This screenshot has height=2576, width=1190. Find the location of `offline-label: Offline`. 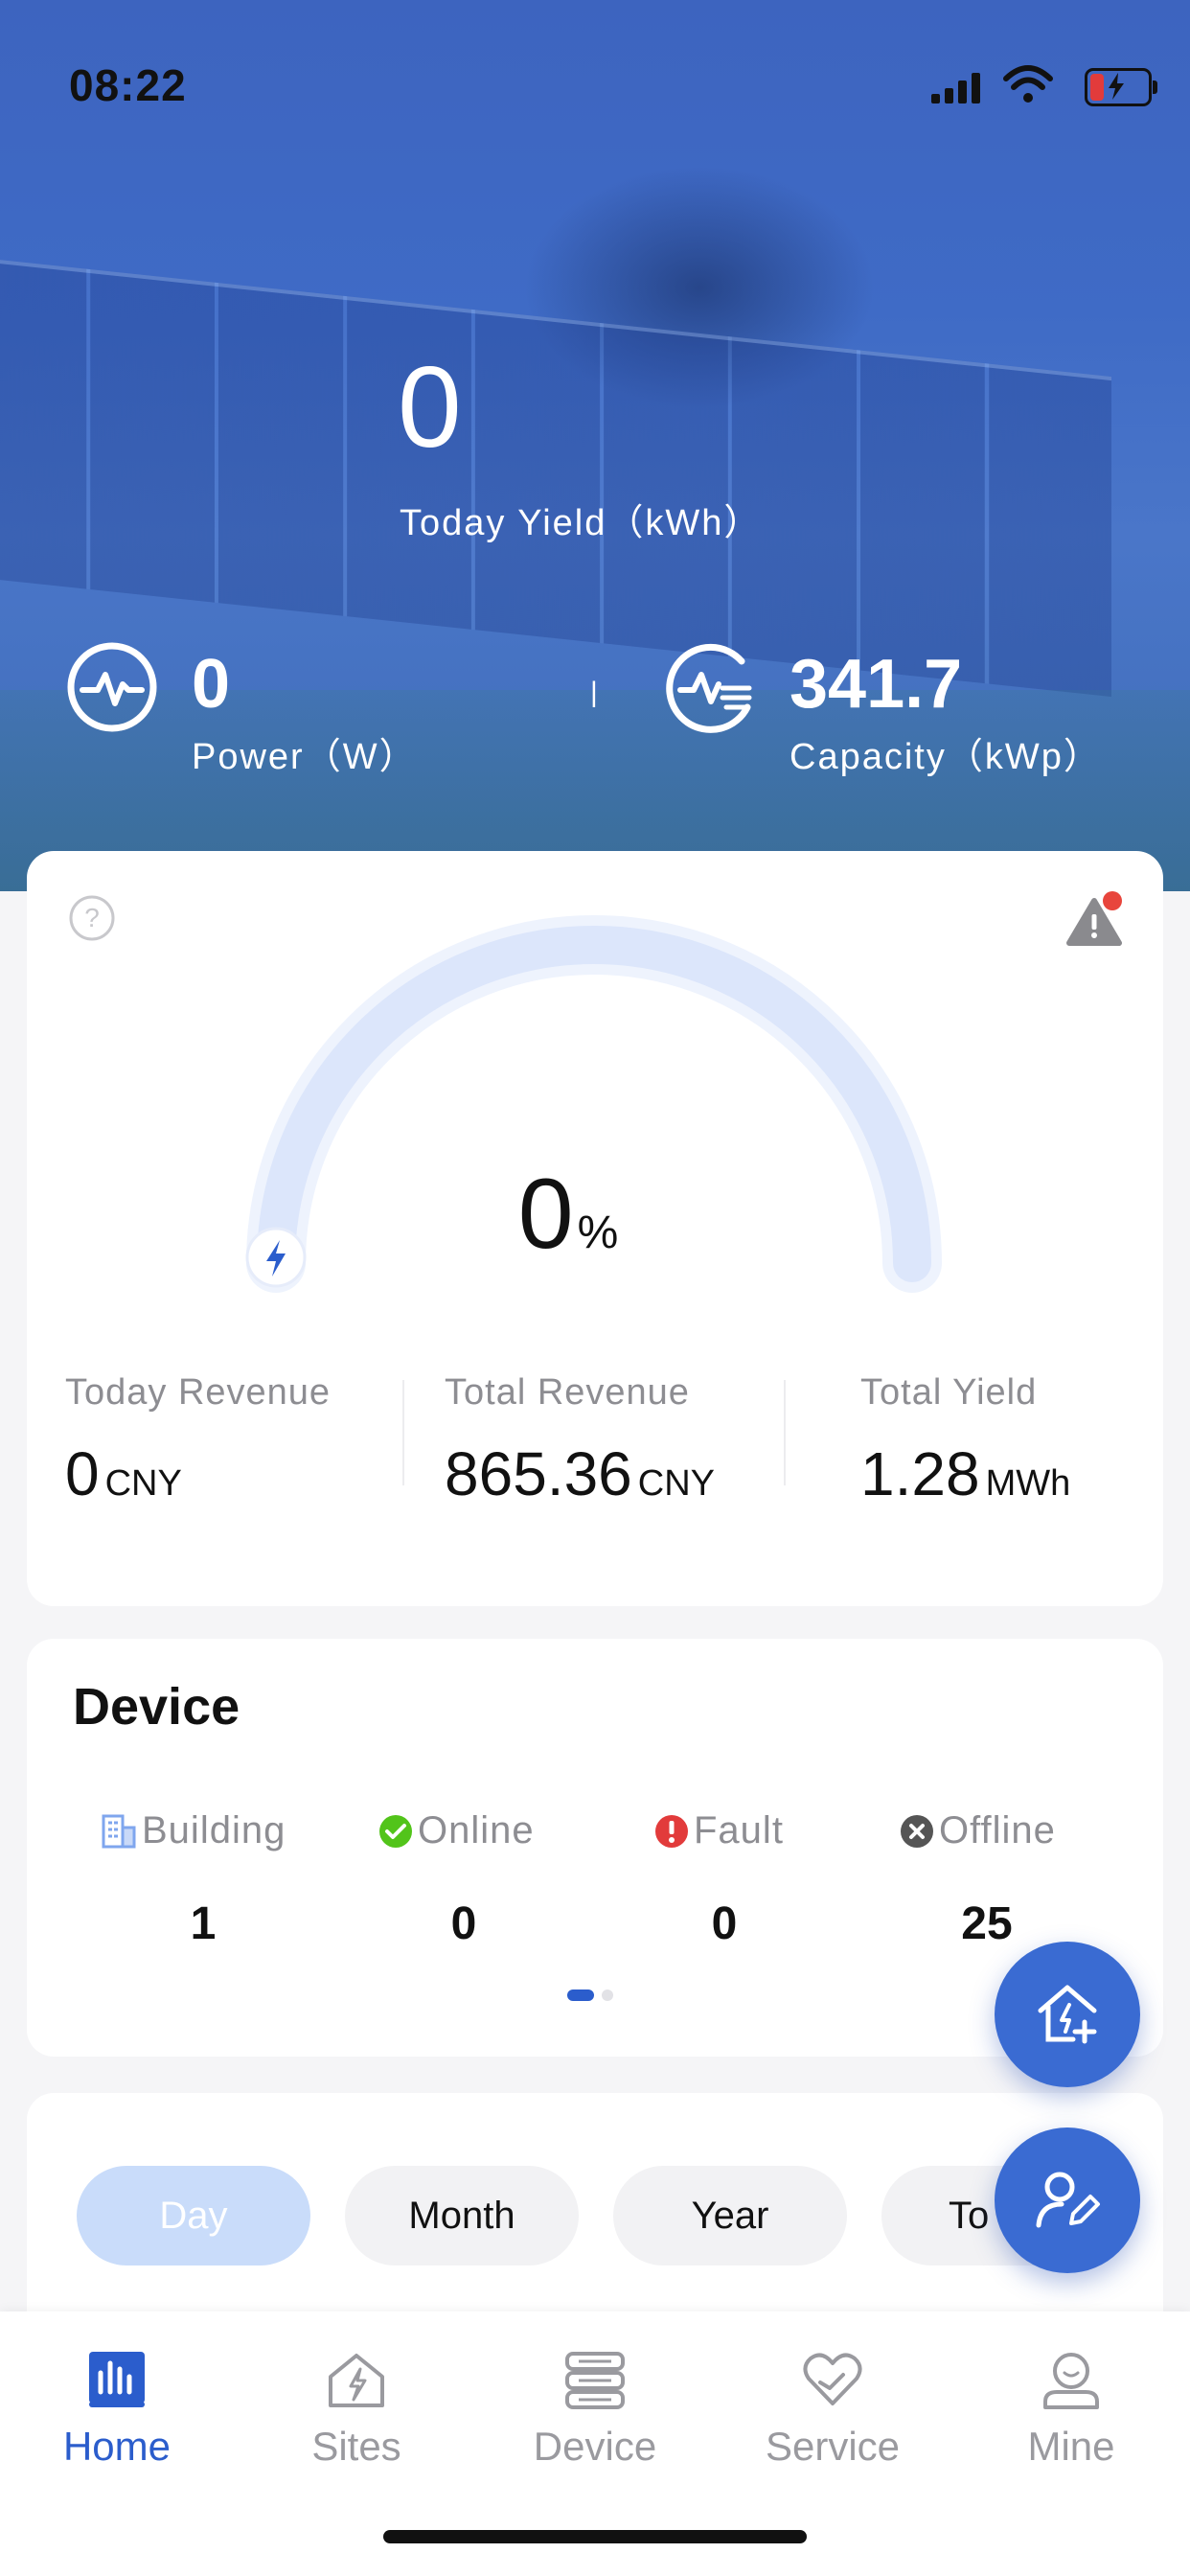

offline-label: Offline is located at coordinates (998, 1830).